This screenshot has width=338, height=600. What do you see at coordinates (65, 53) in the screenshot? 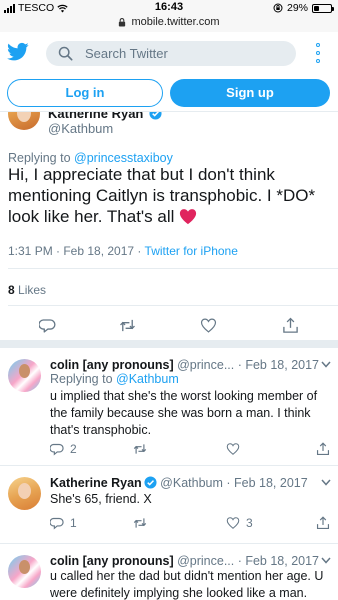
I see `search-icon` at bounding box center [65, 53].